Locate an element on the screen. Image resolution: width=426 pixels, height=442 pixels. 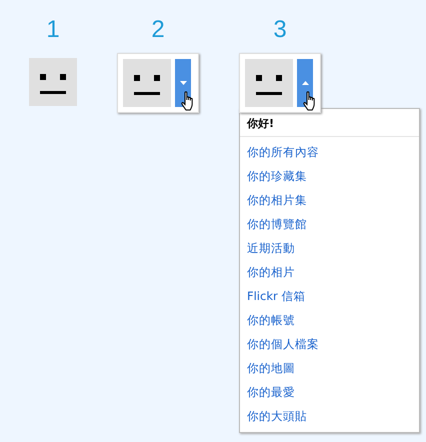
menu-item: 你的博覽館 is located at coordinates (329, 224).